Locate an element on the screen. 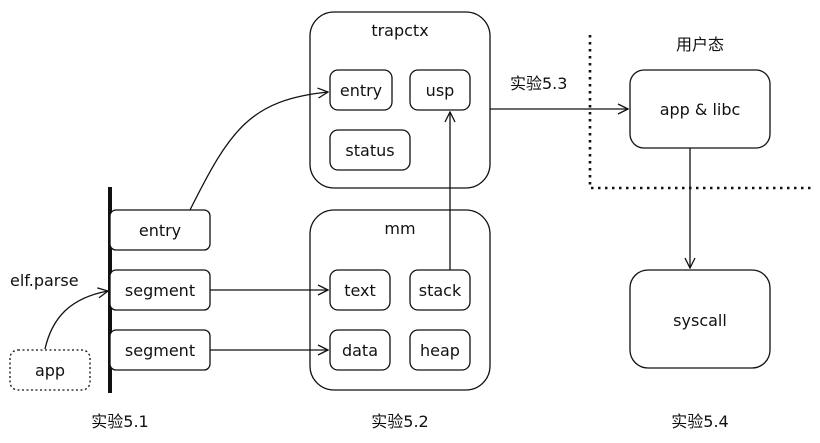  mm-stack-node: stack is located at coordinates (440, 290).